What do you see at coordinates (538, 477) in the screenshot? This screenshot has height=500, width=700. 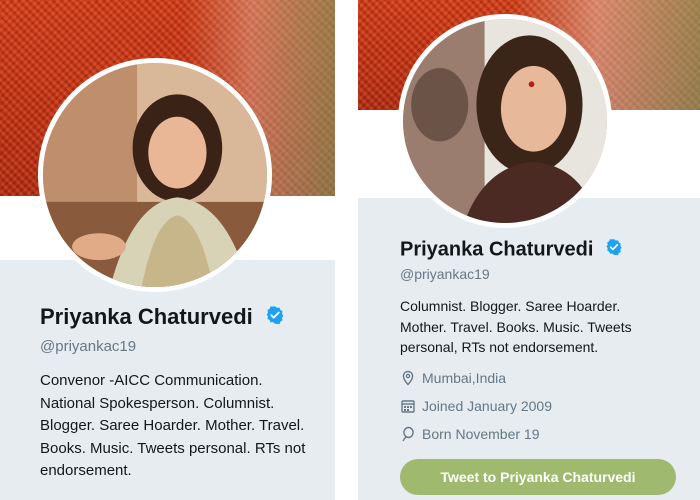 I see `tweet-to-button: Tweet to Priyanka Chaturvedi` at bounding box center [538, 477].